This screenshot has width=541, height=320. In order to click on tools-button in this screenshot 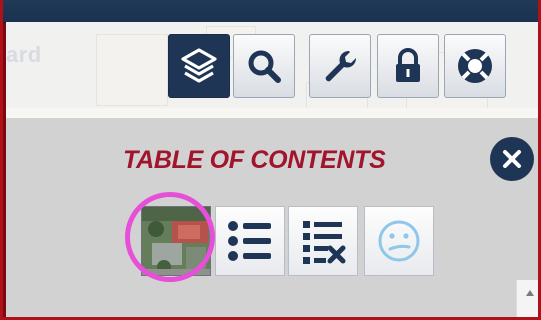, I will do `click(340, 66)`.